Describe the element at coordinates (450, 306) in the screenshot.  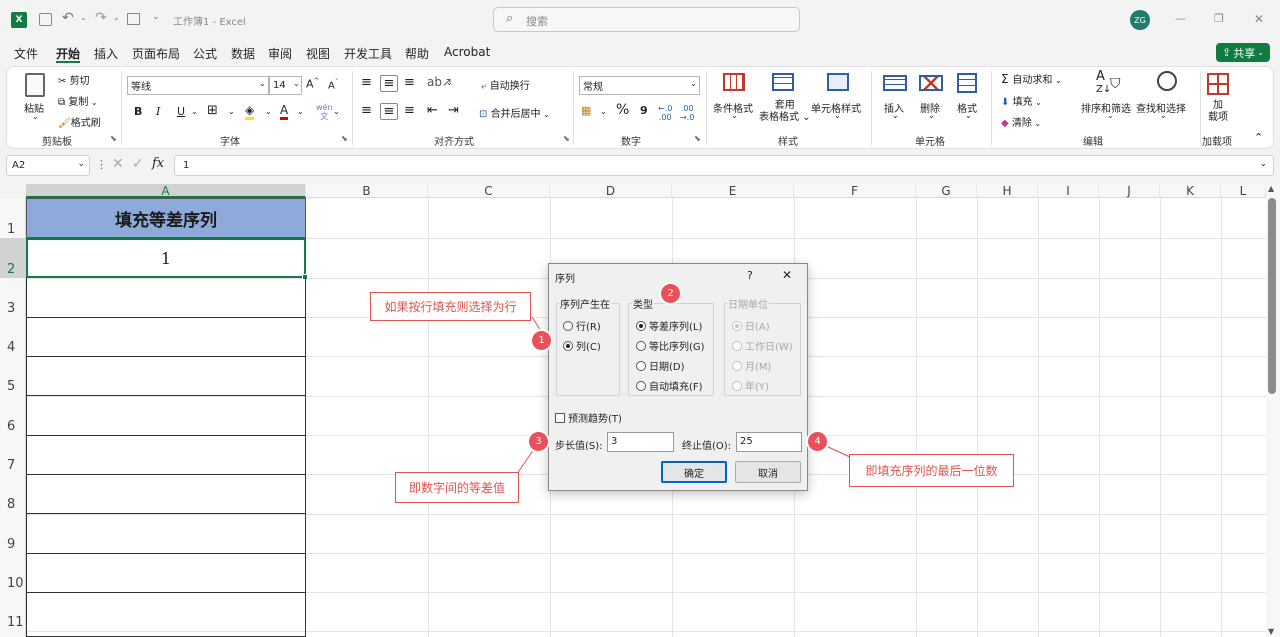
I see `callout-row-fill: 如果按行填充则选择为行` at that location.